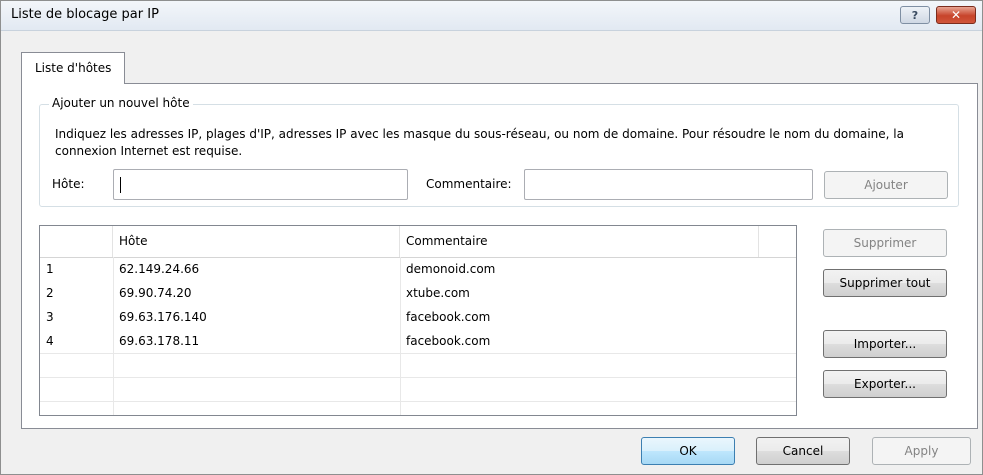 Image resolution: width=983 pixels, height=475 pixels. Describe the element at coordinates (885, 243) in the screenshot. I see `delete-button: Supprimer` at that location.